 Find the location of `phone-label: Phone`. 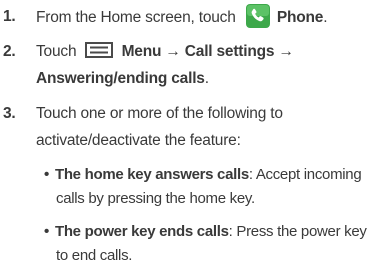

phone-label: Phone is located at coordinates (300, 17).